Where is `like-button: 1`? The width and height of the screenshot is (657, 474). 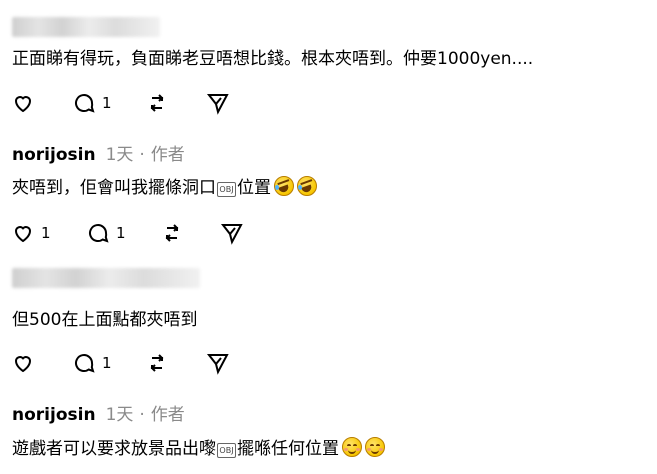
like-button: 1 is located at coordinates (31, 233).